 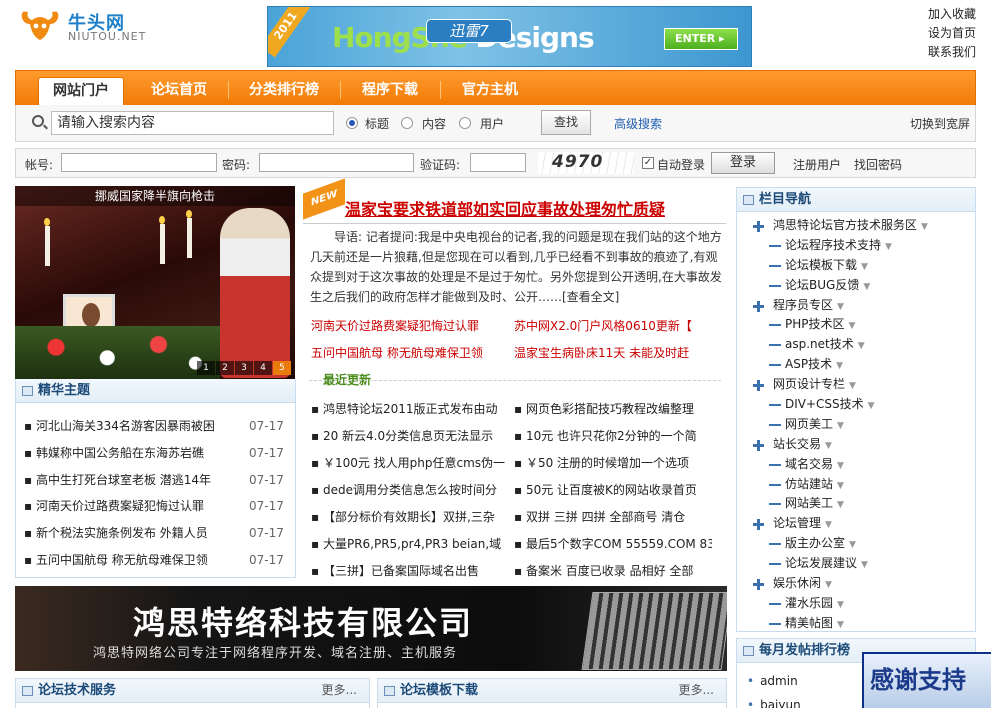 I want to click on nav-forum: 灌水乐园 ▼, so click(x=856, y=604).